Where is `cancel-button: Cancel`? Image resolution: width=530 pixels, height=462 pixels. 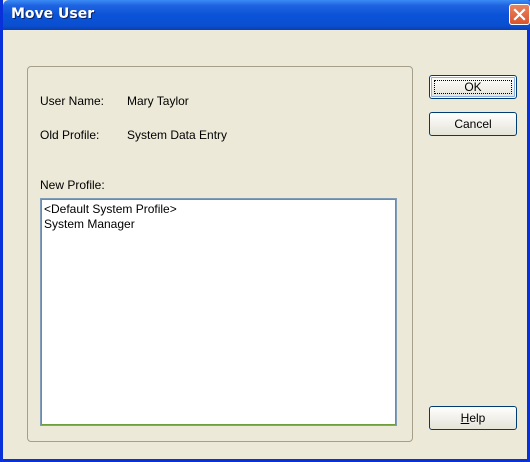
cancel-button: Cancel is located at coordinates (473, 124).